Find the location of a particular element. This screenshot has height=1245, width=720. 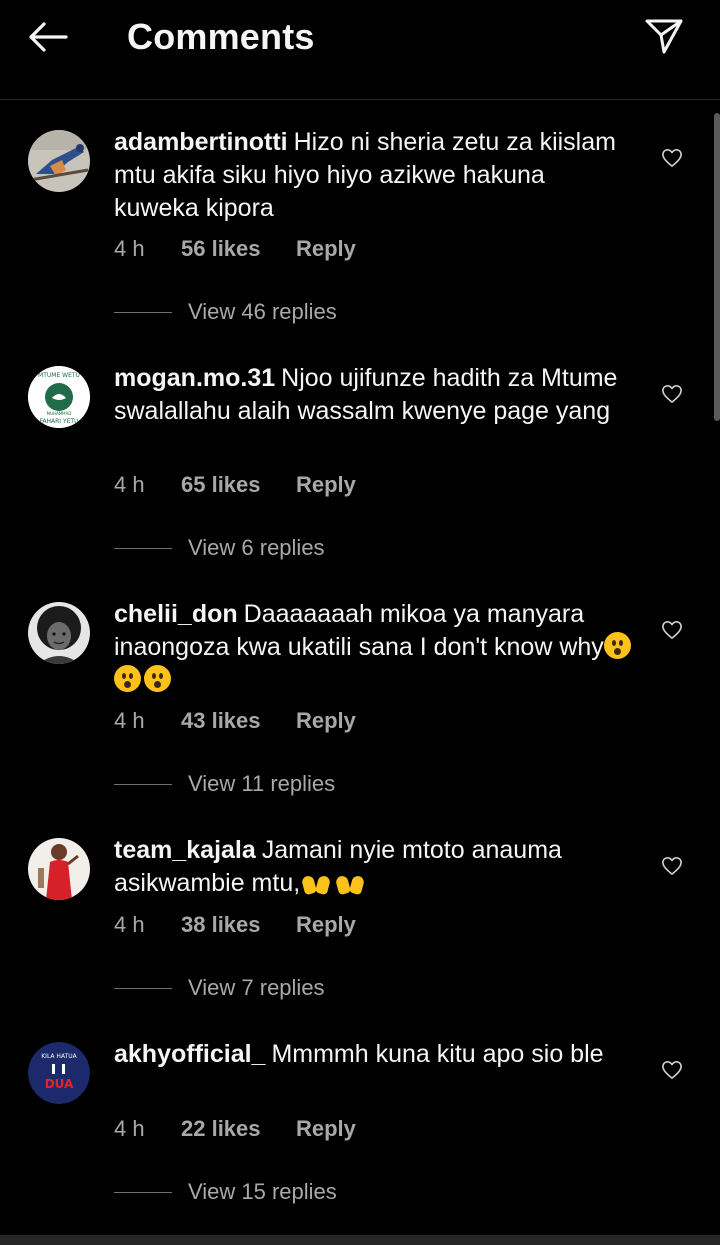

username: chelii_don is located at coordinates (176, 614).